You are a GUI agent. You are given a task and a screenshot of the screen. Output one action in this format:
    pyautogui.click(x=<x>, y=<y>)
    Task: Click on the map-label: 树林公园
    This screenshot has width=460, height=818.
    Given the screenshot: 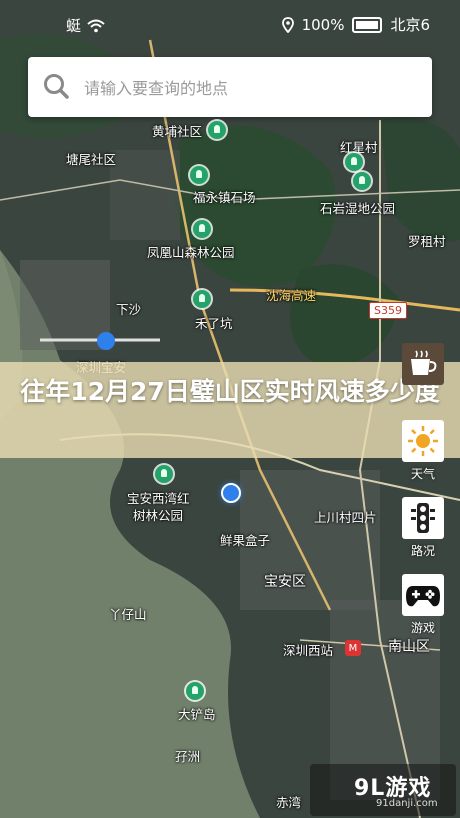 What is the action you would take?
    pyautogui.click(x=158, y=514)
    